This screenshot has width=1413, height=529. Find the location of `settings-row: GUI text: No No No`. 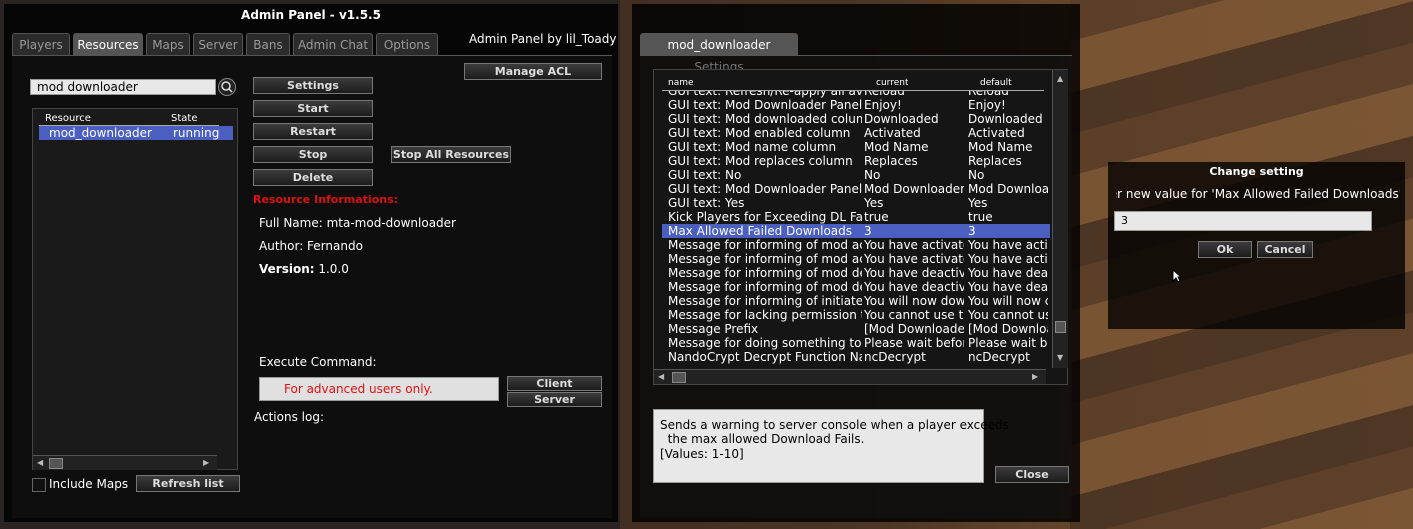

settings-row: GUI text: No No No is located at coordinates (856, 175).